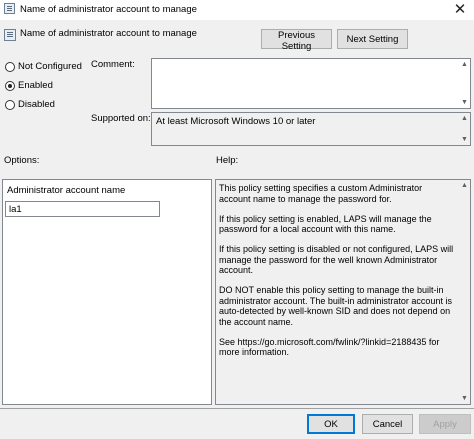 The height and width of the screenshot is (439, 474). I want to click on comment-textarea: ▲ ▼, so click(311, 83).